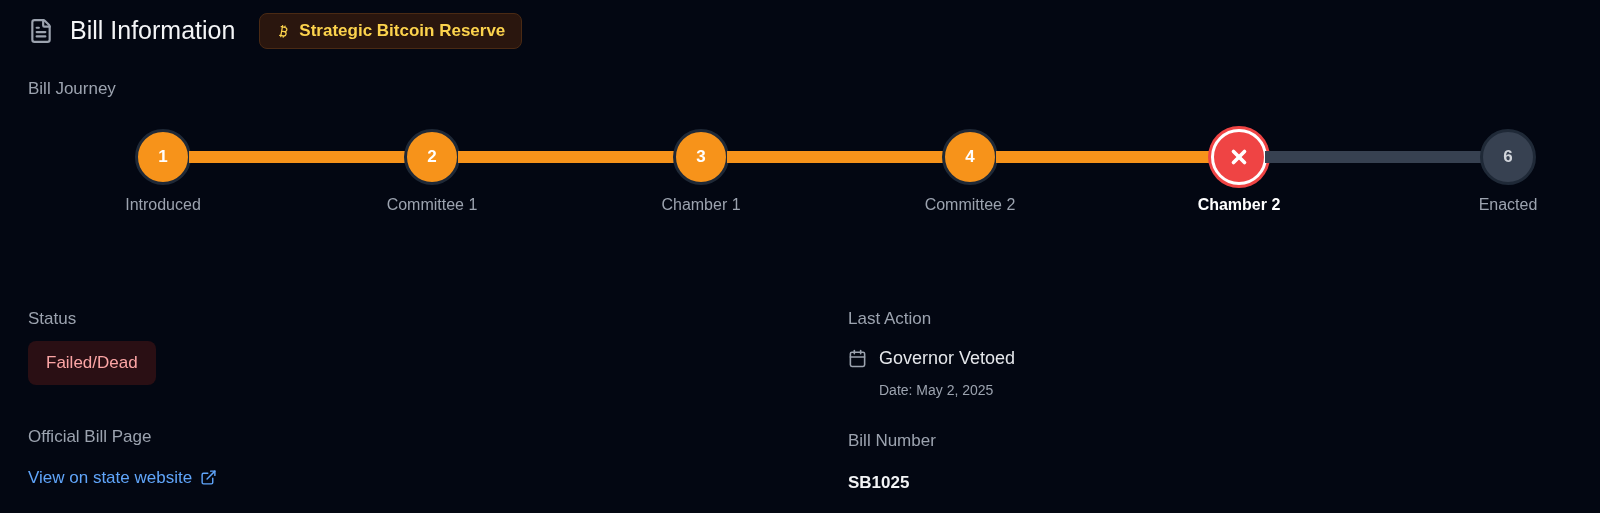  What do you see at coordinates (432, 204) in the screenshot?
I see `step-label: Committee 1` at bounding box center [432, 204].